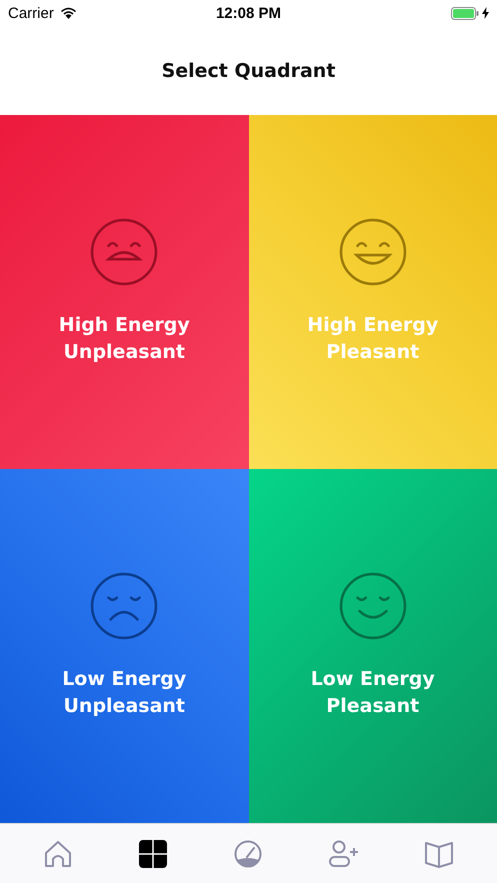 The height and width of the screenshot is (883, 497). I want to click on battery-icon, so click(465, 13).